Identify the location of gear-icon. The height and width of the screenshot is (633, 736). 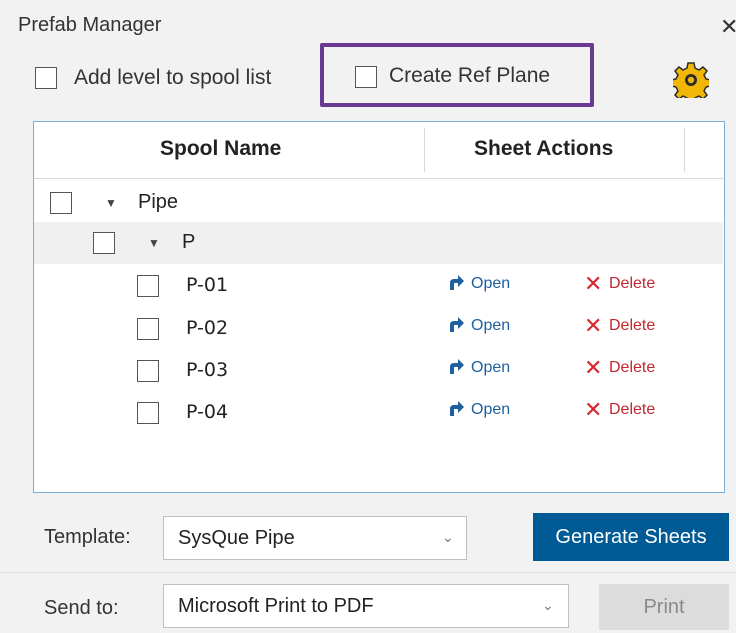
(691, 80).